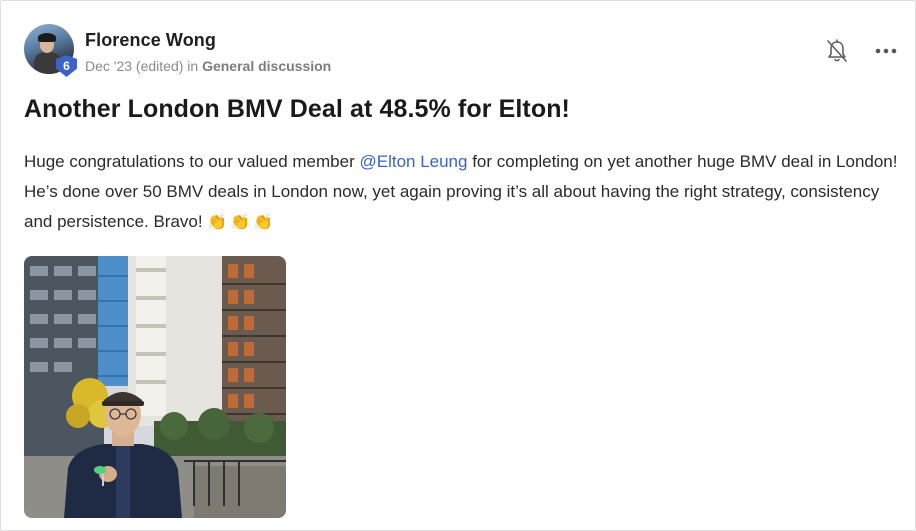 The height and width of the screenshot is (531, 916). What do you see at coordinates (886, 51) in the screenshot?
I see `more-options-icon` at bounding box center [886, 51].